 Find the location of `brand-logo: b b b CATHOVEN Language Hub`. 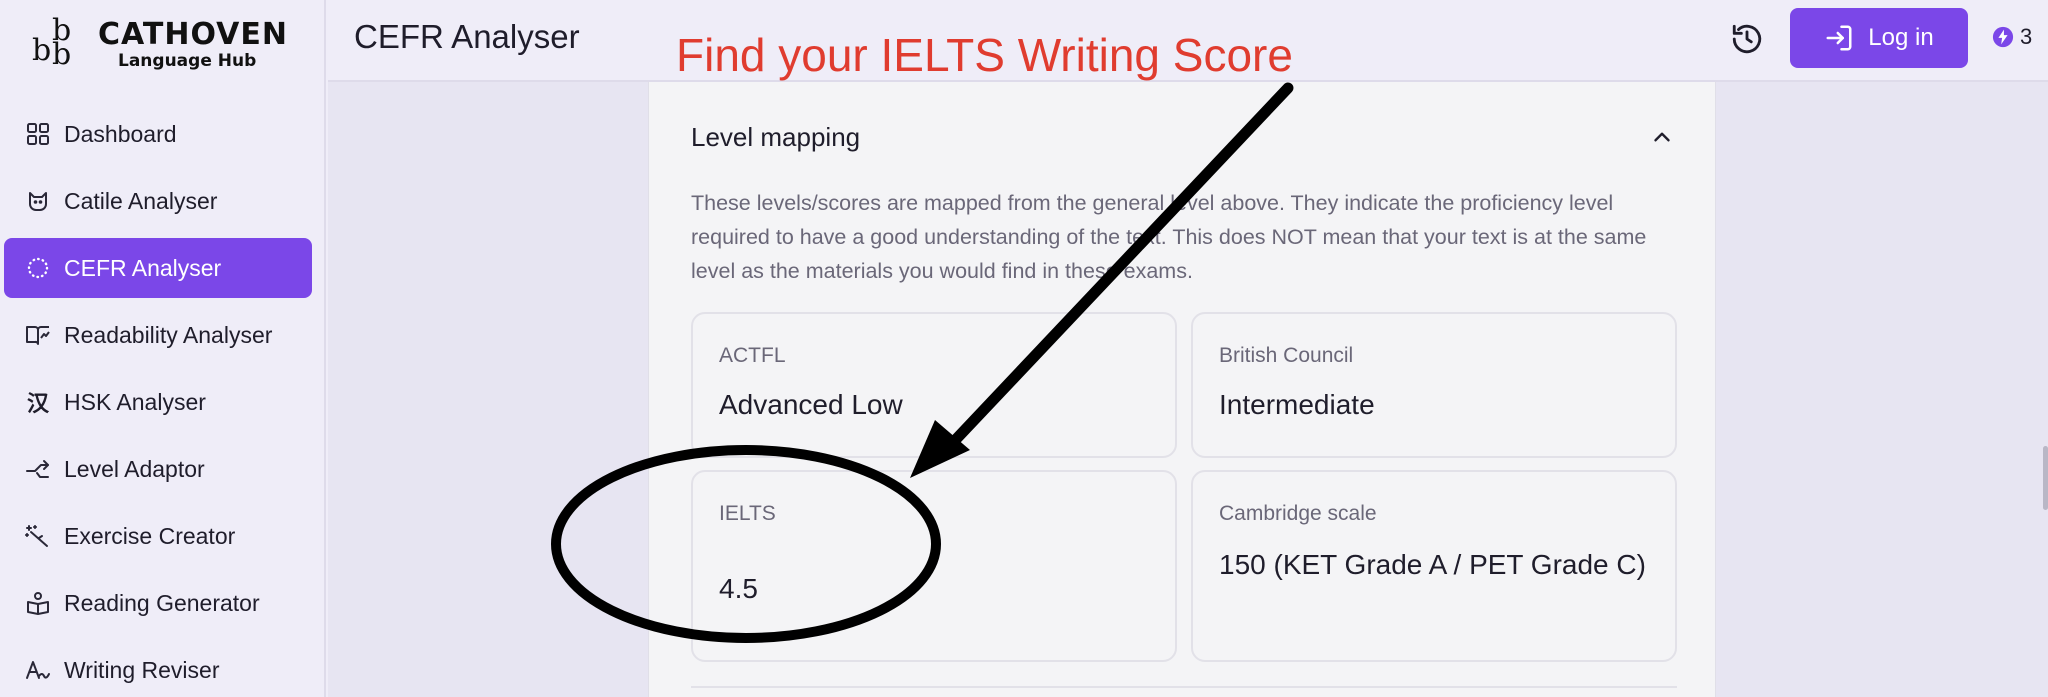

brand-logo: b b b CATHOVEN Language Hub is located at coordinates (159, 45).